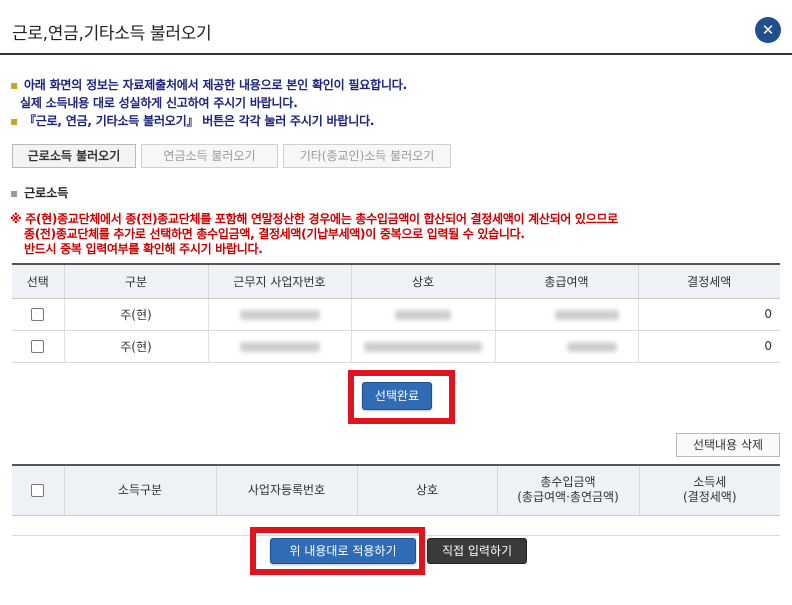 The width and height of the screenshot is (792, 605). Describe the element at coordinates (768, 30) in the screenshot. I see `close-icon: ✕` at that location.